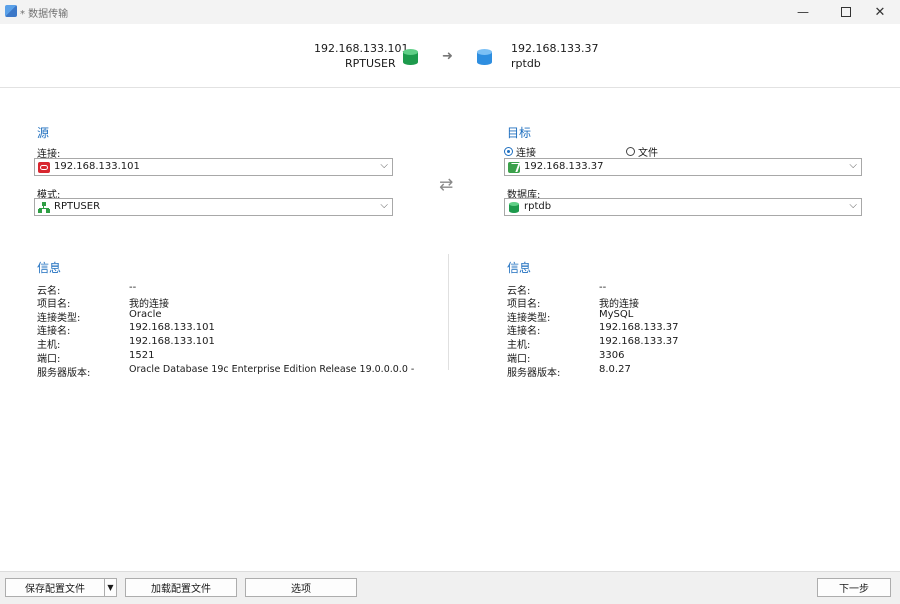  I want to click on info-value: Oracle, so click(145, 314).